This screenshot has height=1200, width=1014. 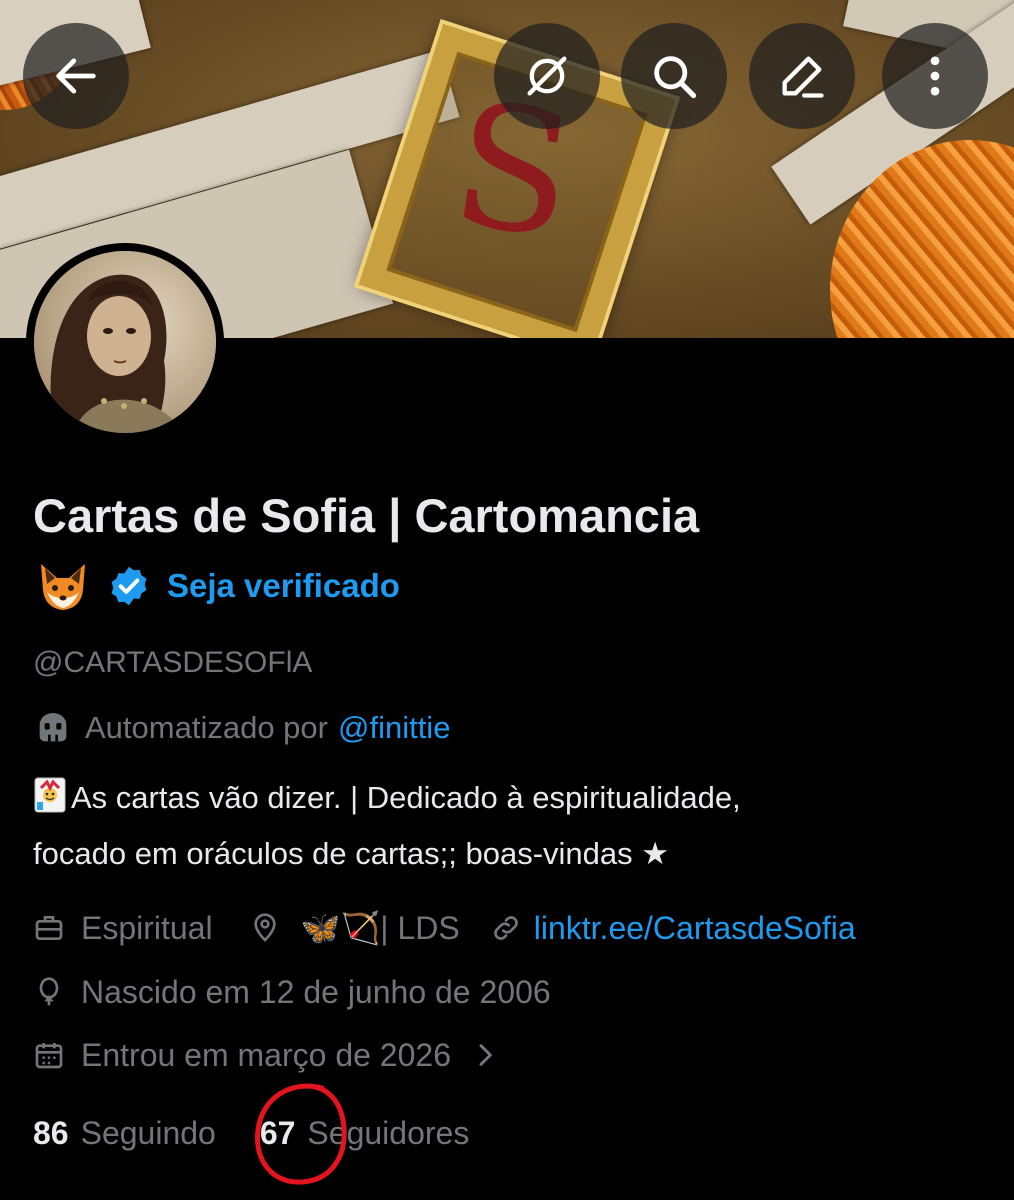 I want to click on meta-row-birth: Nascido em 12 de junho de 2006, so click(x=292, y=992).